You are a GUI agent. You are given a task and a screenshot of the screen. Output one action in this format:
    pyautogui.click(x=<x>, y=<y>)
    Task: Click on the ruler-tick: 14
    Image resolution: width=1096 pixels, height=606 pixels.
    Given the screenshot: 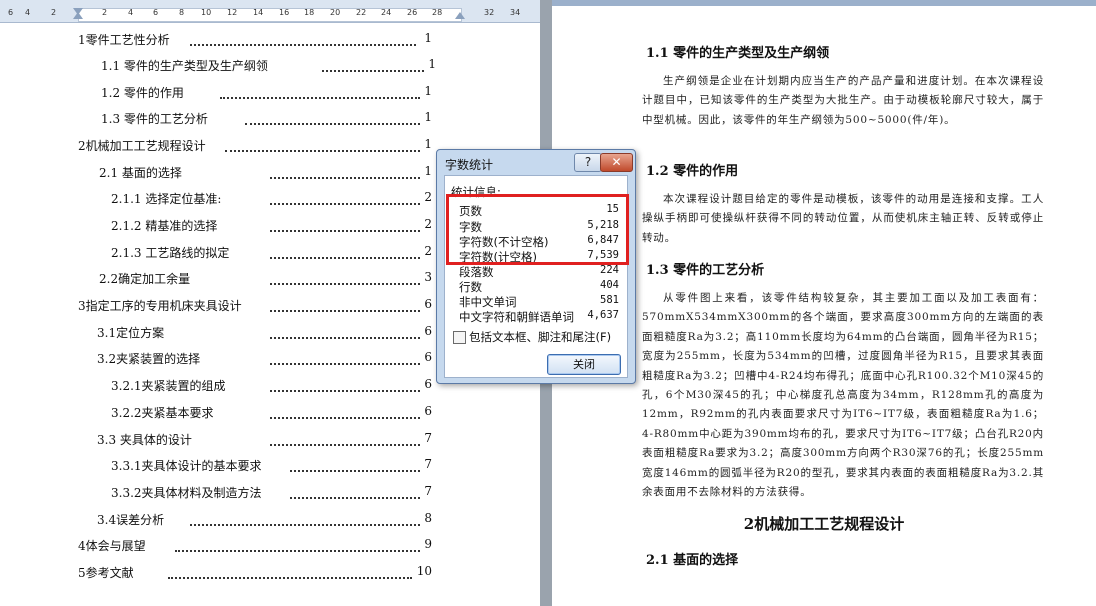 What is the action you would take?
    pyautogui.click(x=258, y=12)
    